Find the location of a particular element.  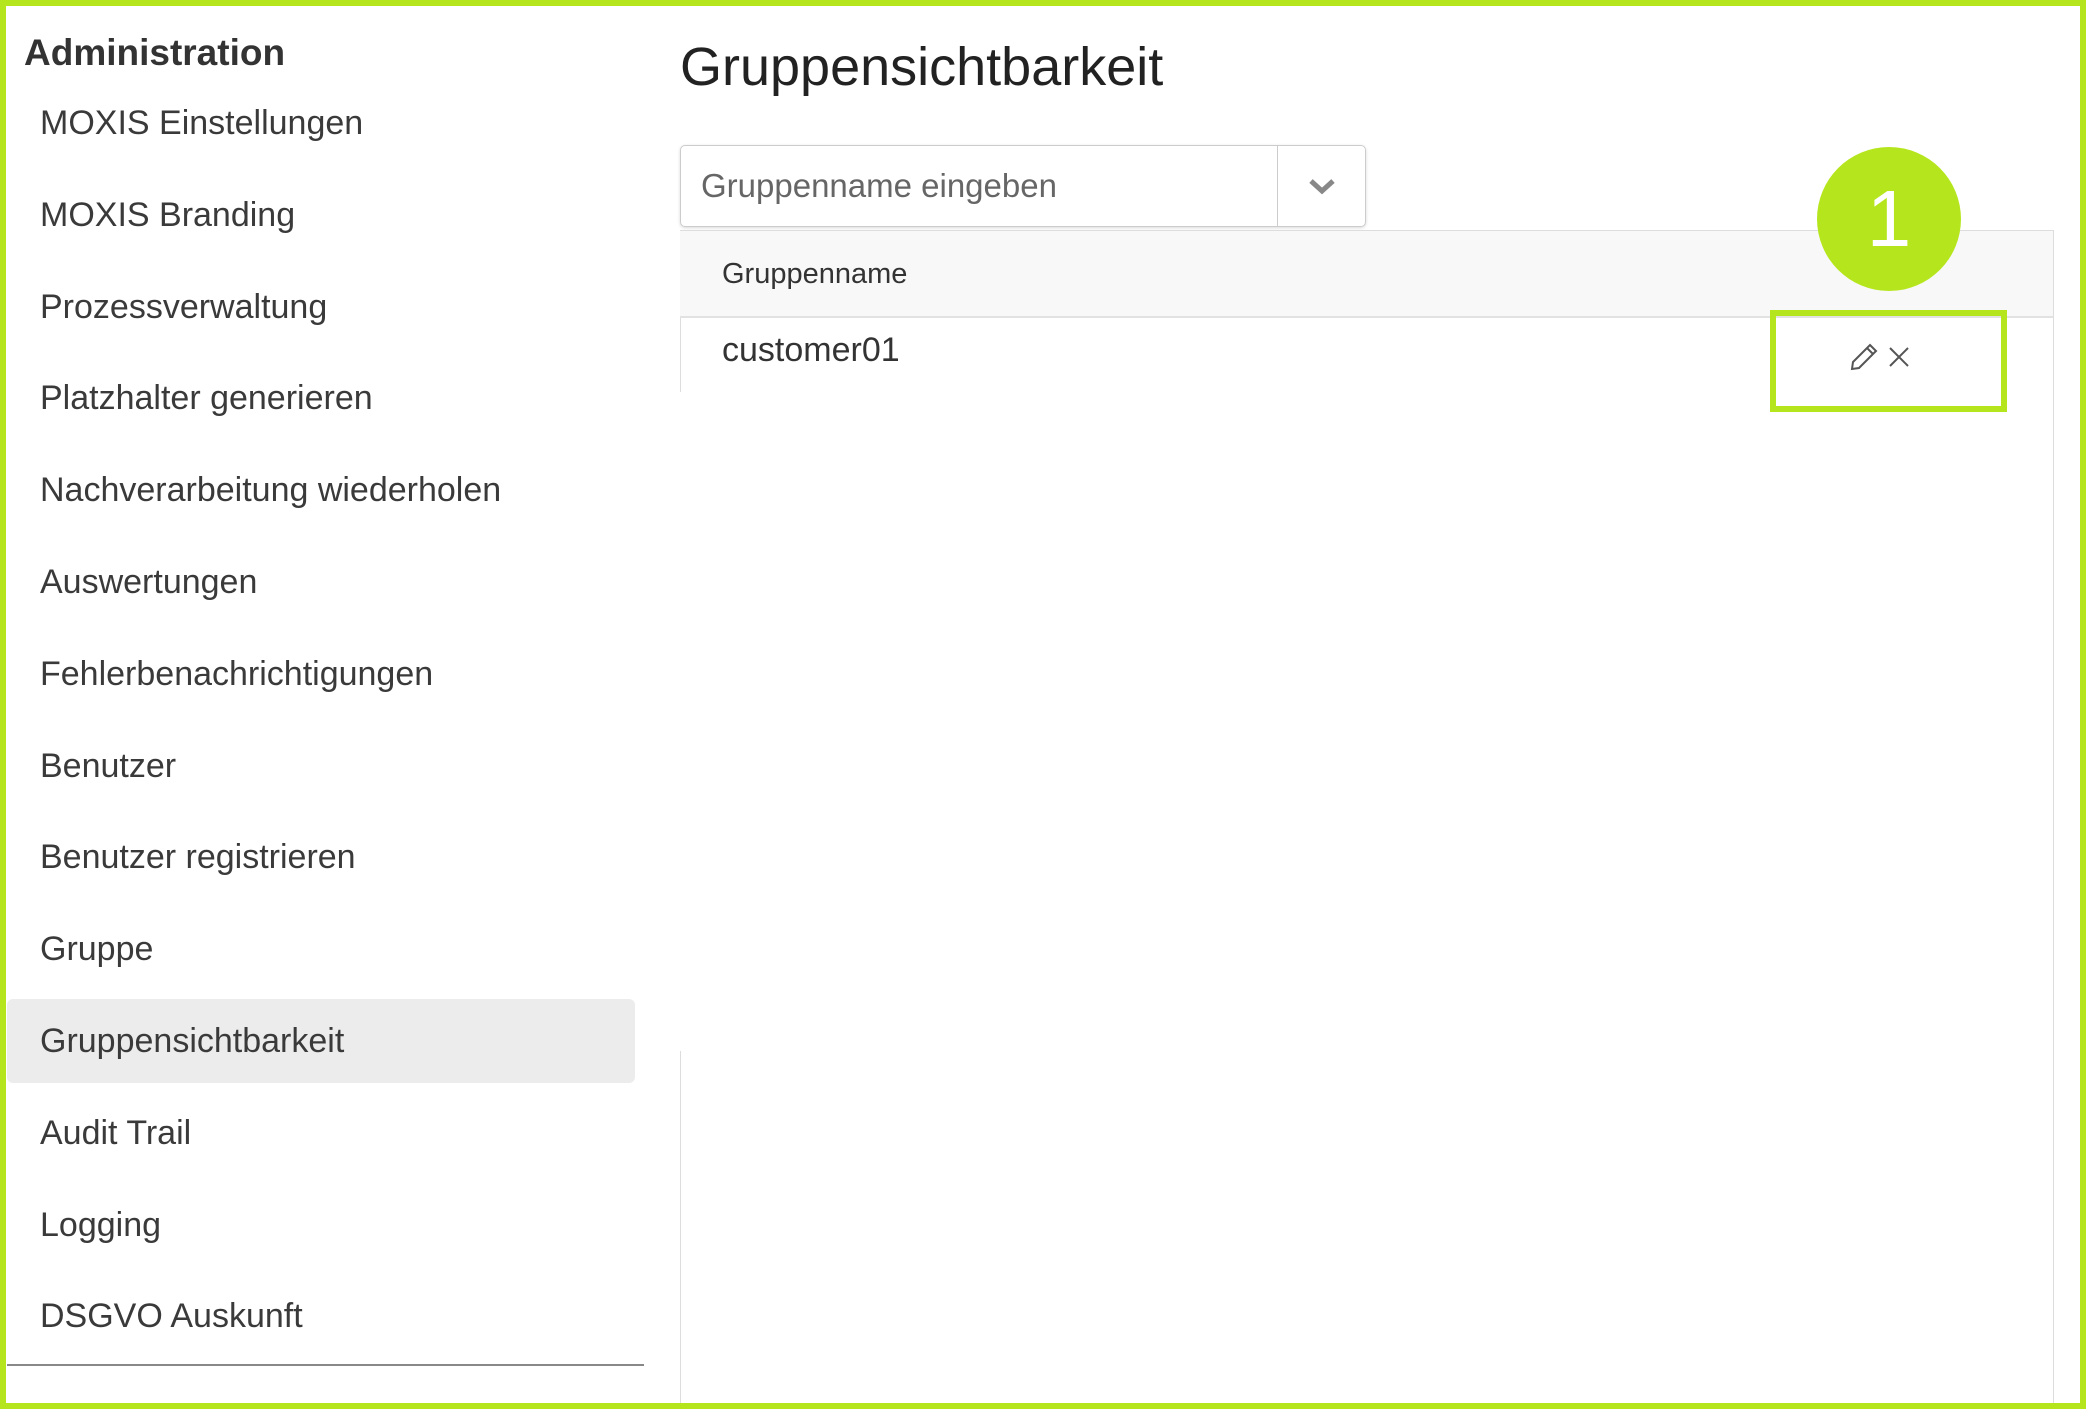

sidebar-item-benutzer: Benutzer is located at coordinates (321, 766).